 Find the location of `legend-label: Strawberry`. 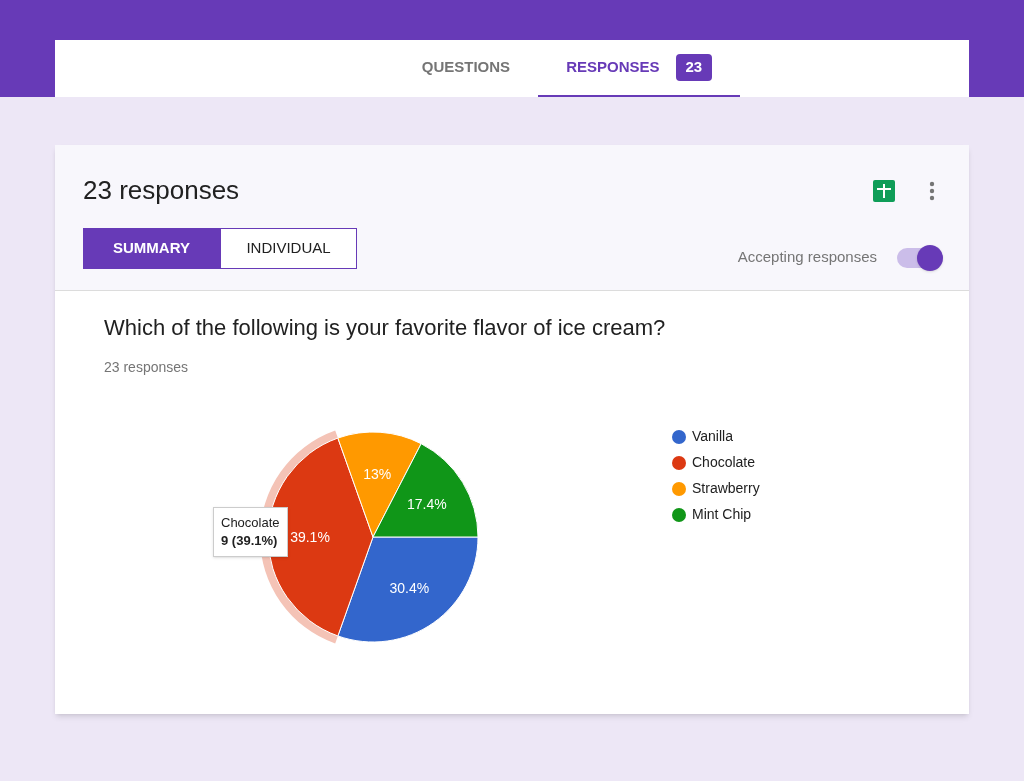

legend-label: Strawberry is located at coordinates (726, 488).